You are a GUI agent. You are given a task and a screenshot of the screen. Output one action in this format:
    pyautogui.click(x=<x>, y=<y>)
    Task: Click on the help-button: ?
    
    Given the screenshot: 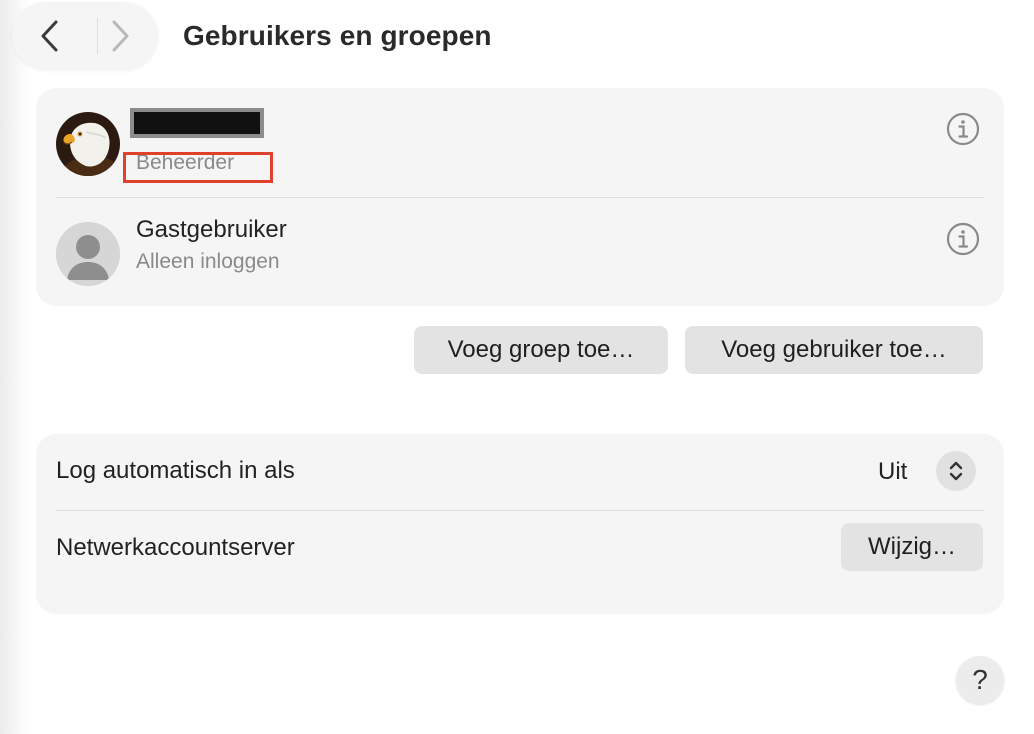 What is the action you would take?
    pyautogui.click(x=980, y=680)
    